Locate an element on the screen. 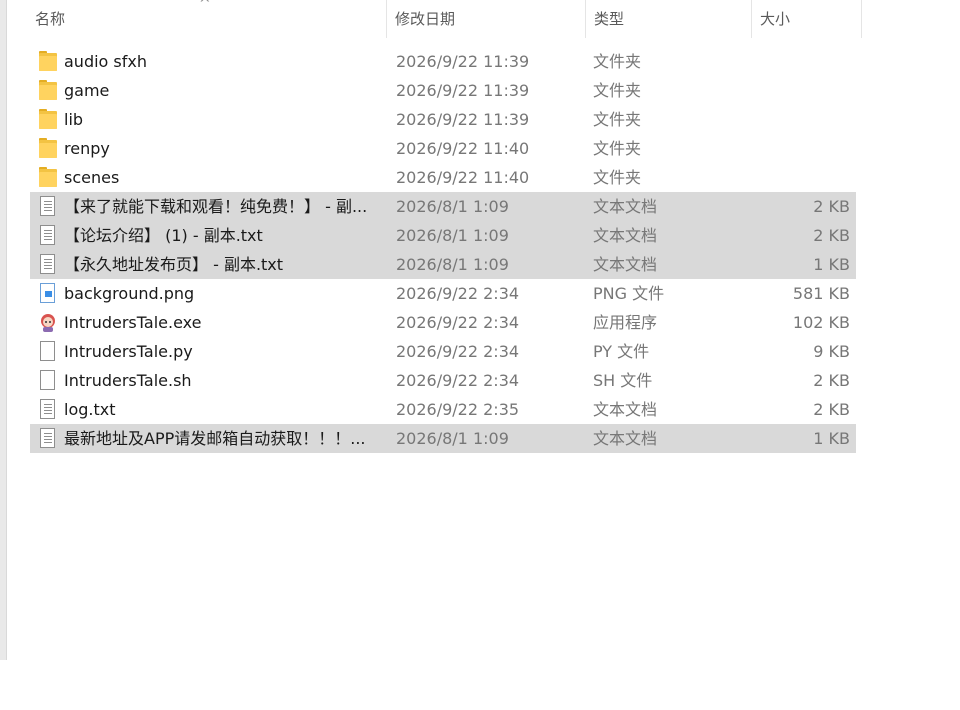 The width and height of the screenshot is (960, 710). column-header-date: 修改日期 is located at coordinates (425, 19).